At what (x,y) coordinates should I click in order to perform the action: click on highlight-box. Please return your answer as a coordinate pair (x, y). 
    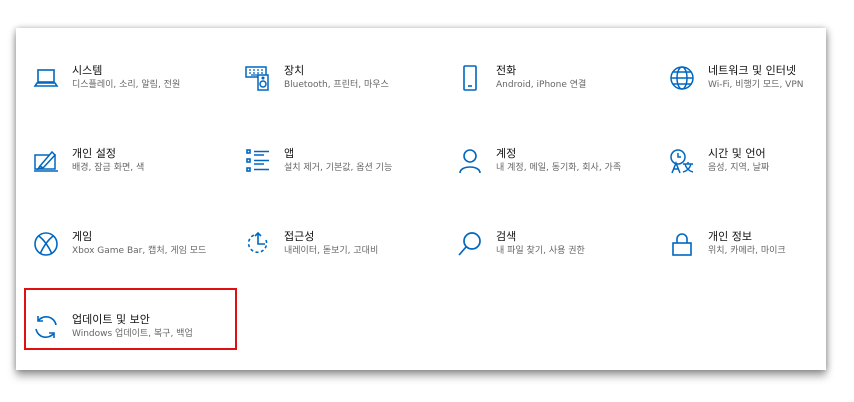
    Looking at the image, I should click on (130, 319).